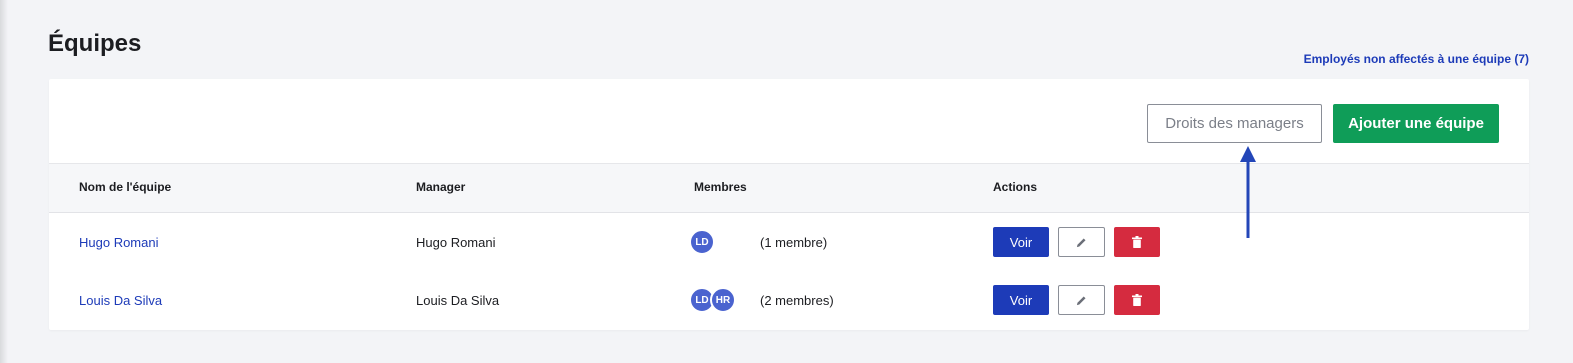 The image size is (1573, 363). Describe the element at coordinates (702, 242) in the screenshot. I see `avatar: LD` at that location.